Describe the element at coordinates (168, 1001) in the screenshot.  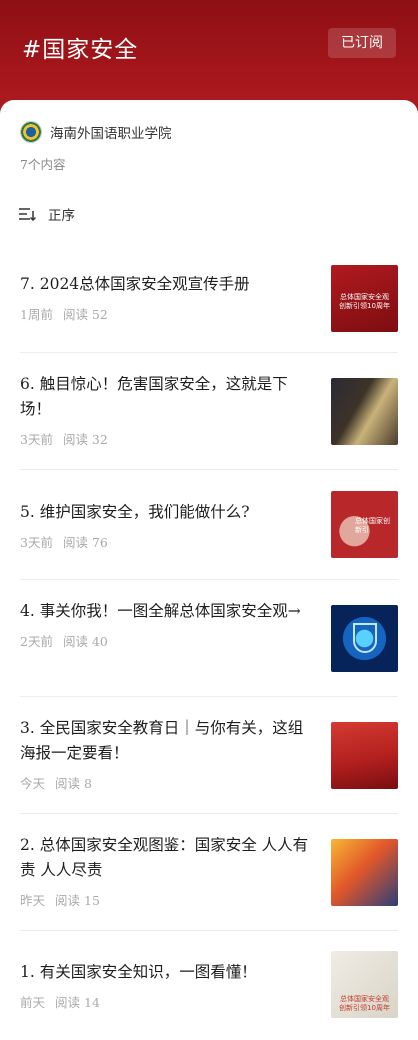
I see `article-meta: 前天 阅读 14` at that location.